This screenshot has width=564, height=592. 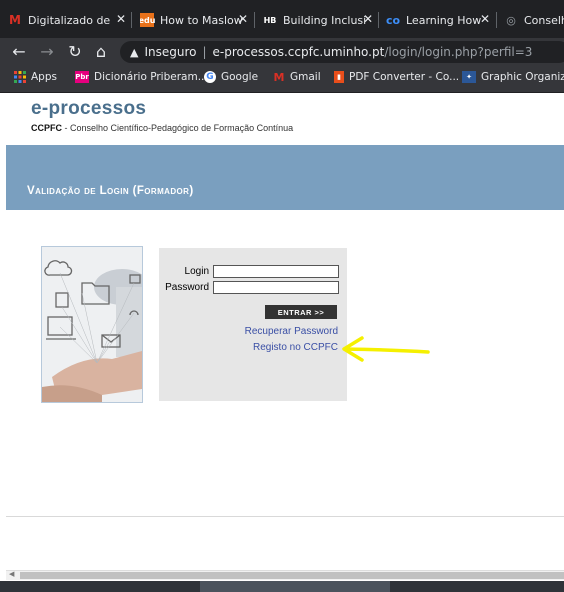 What do you see at coordinates (44, 77) in the screenshot?
I see `bookmark-label: Apps` at bounding box center [44, 77].